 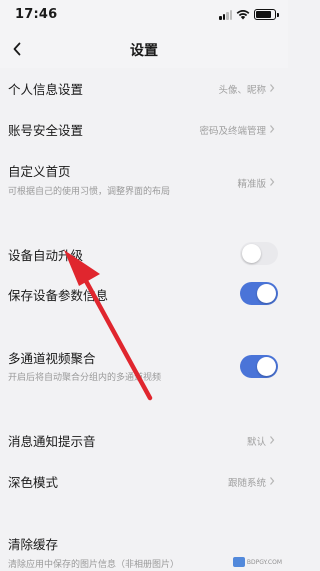 What do you see at coordinates (144, 15) in the screenshot?
I see `status-bar: 17:46` at bounding box center [144, 15].